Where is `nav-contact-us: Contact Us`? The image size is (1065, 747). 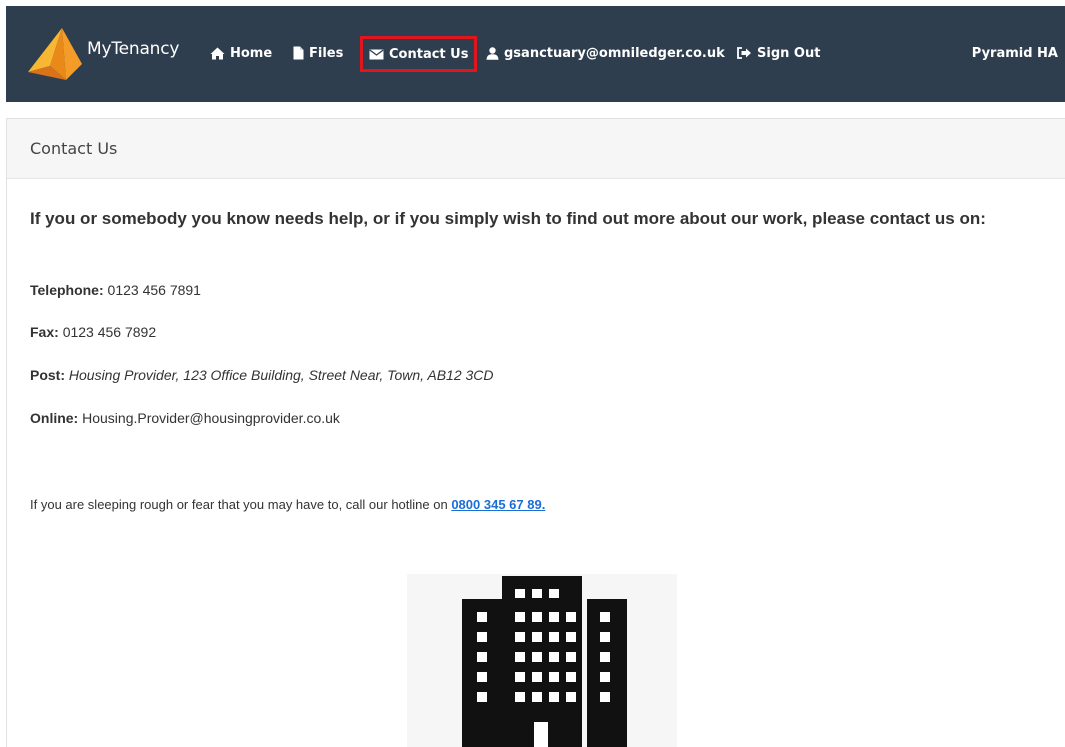 nav-contact-us: Contact Us is located at coordinates (419, 54).